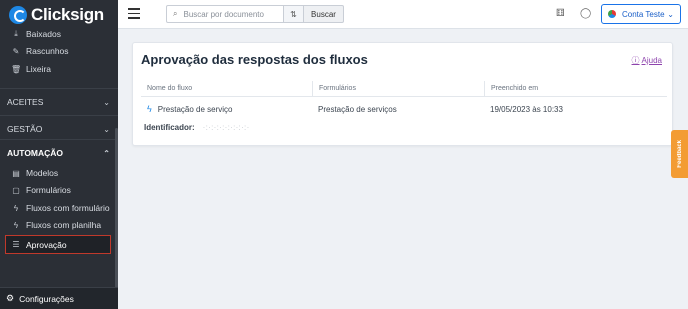 The image size is (688, 309). I want to click on section-gestao: GESTÃO ⌄, so click(59, 128).